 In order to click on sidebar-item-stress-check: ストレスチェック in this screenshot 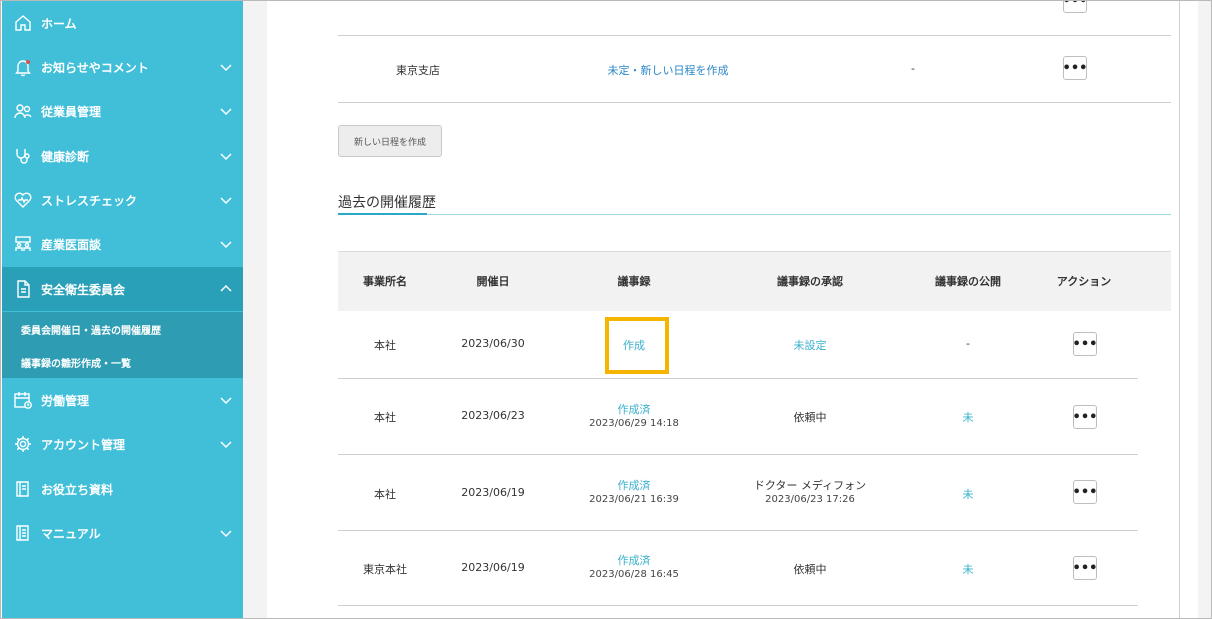, I will do `click(122, 200)`.